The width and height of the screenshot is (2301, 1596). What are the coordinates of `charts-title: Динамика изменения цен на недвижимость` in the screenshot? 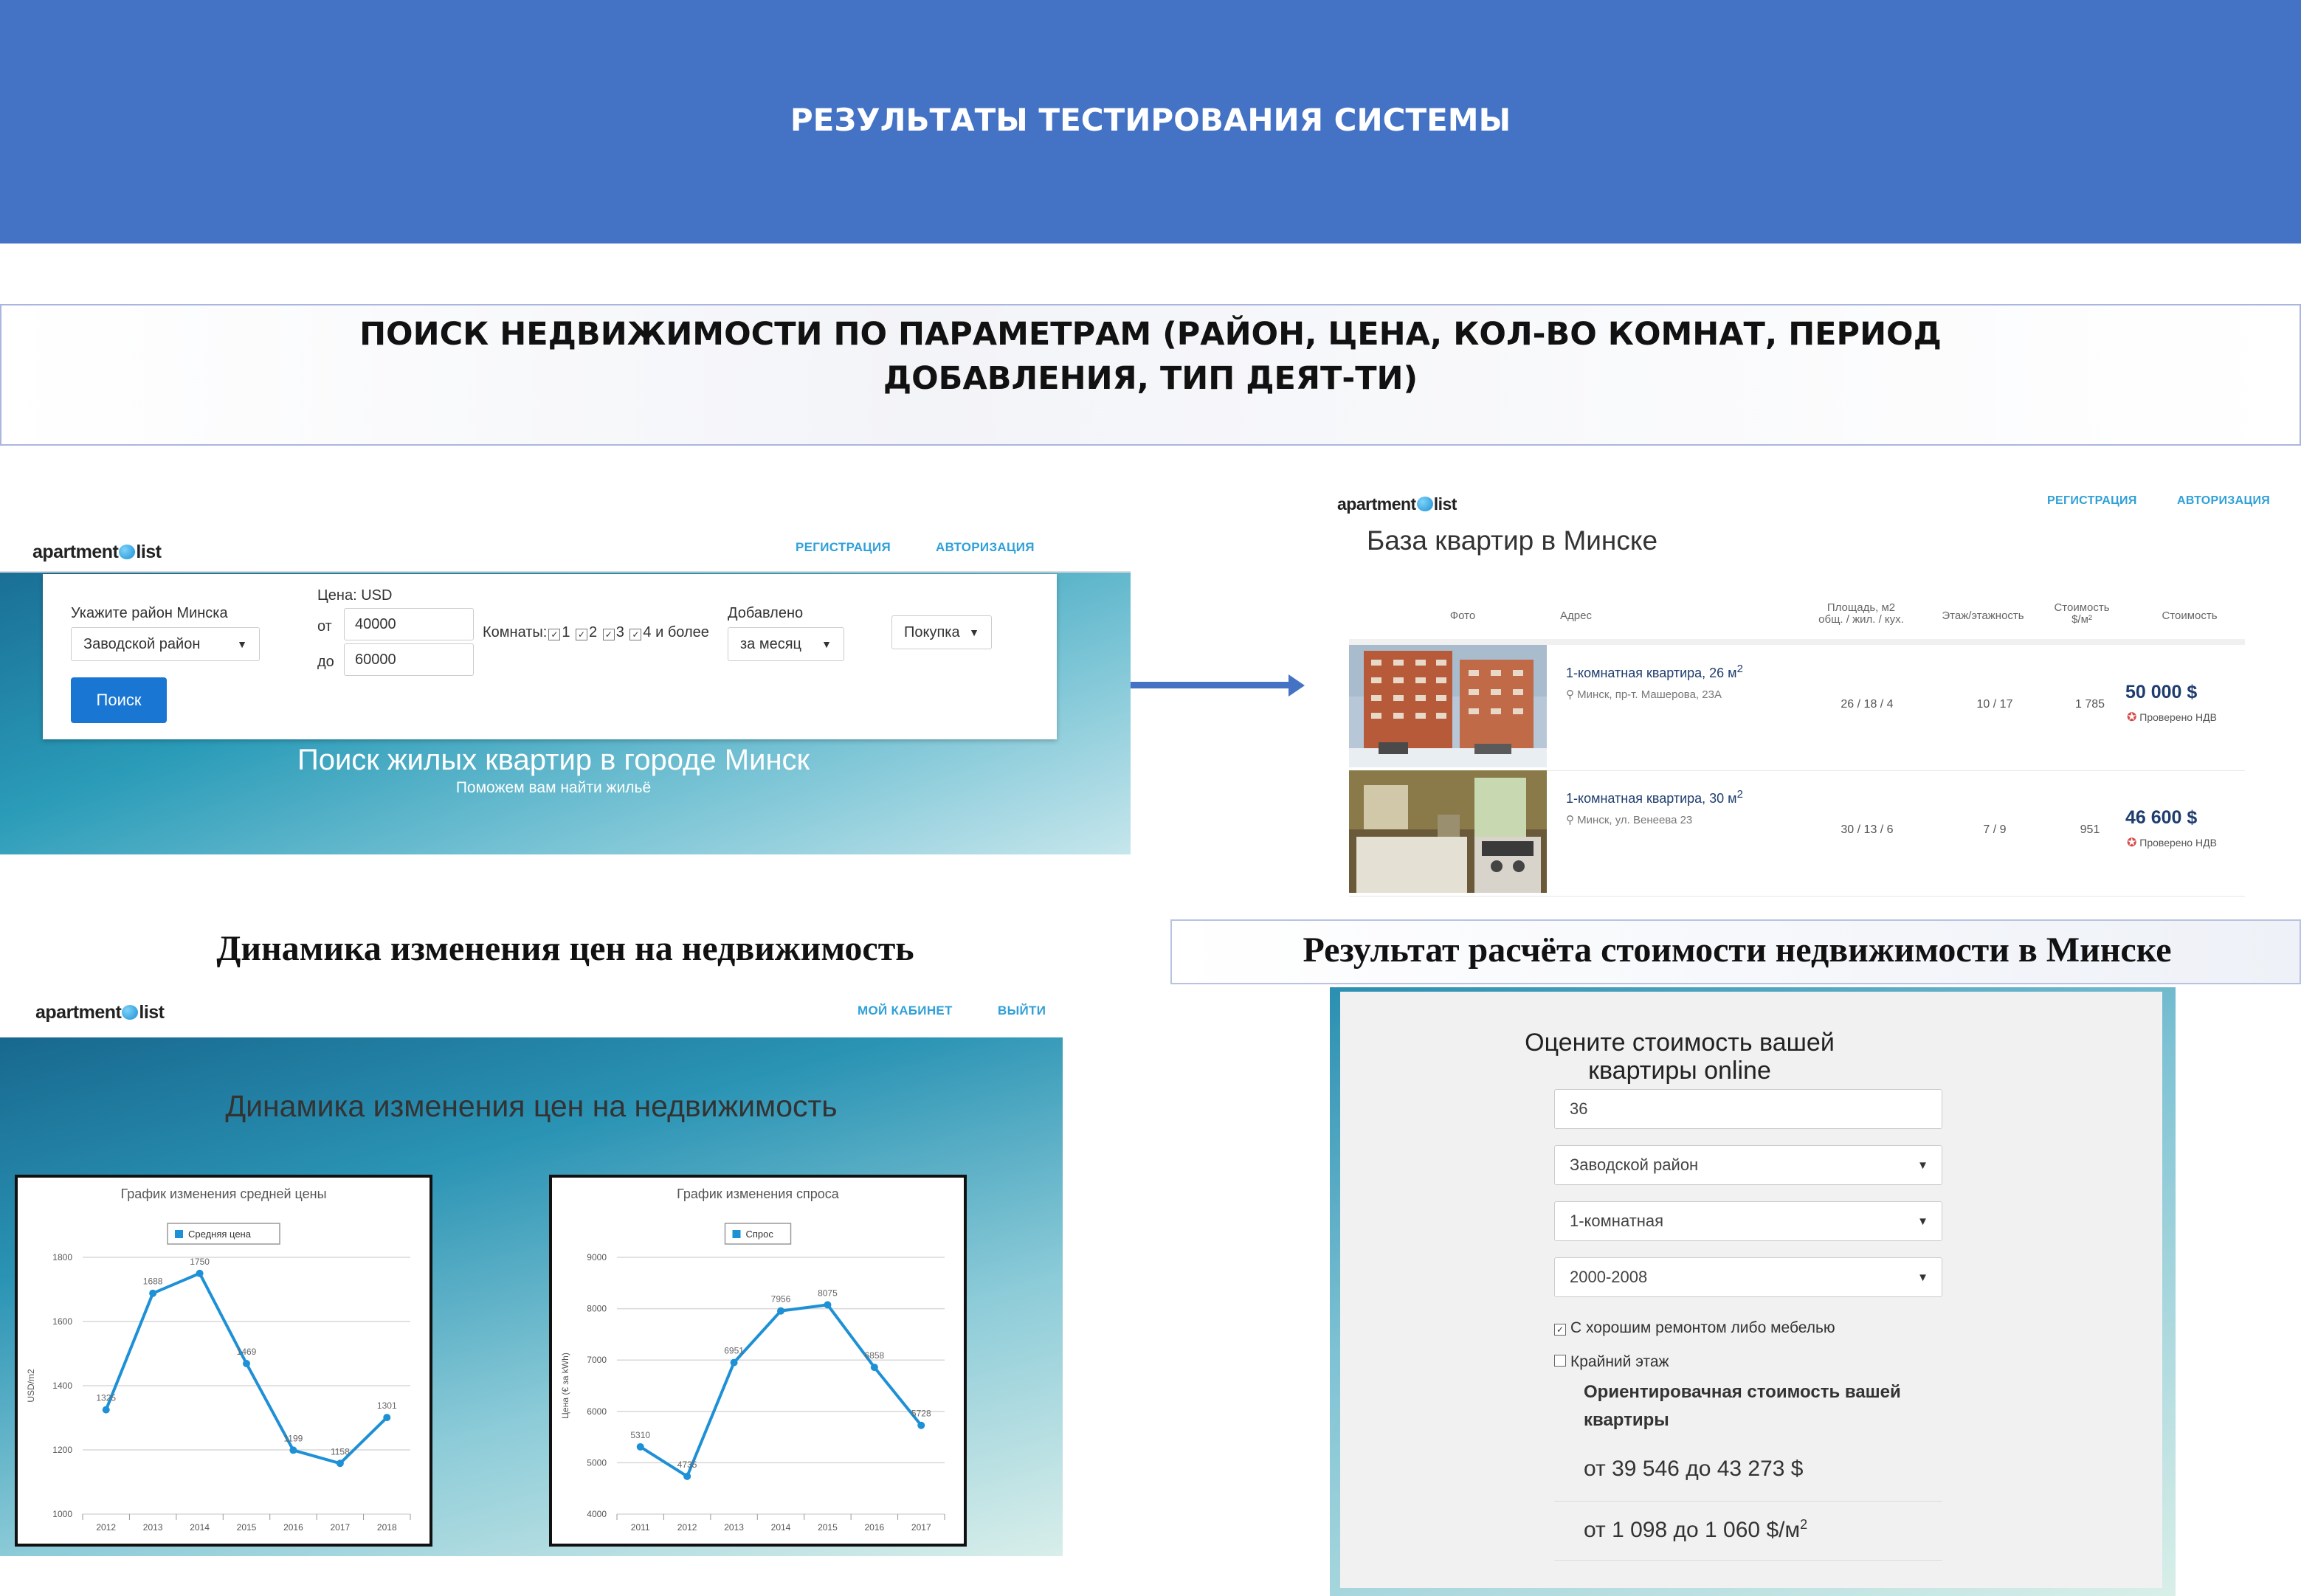 It's located at (532, 1106).